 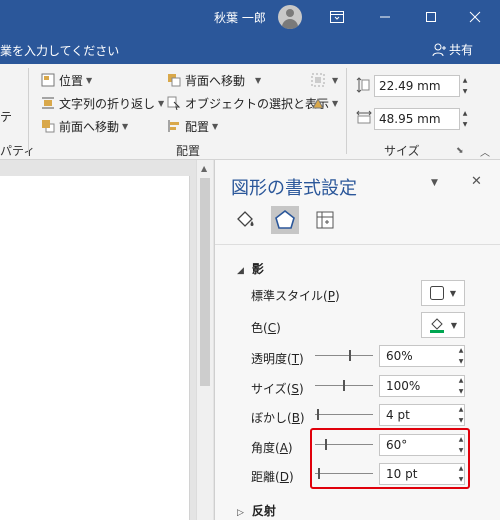 I want to click on distance-label: 距離(D), so click(x=272, y=477).